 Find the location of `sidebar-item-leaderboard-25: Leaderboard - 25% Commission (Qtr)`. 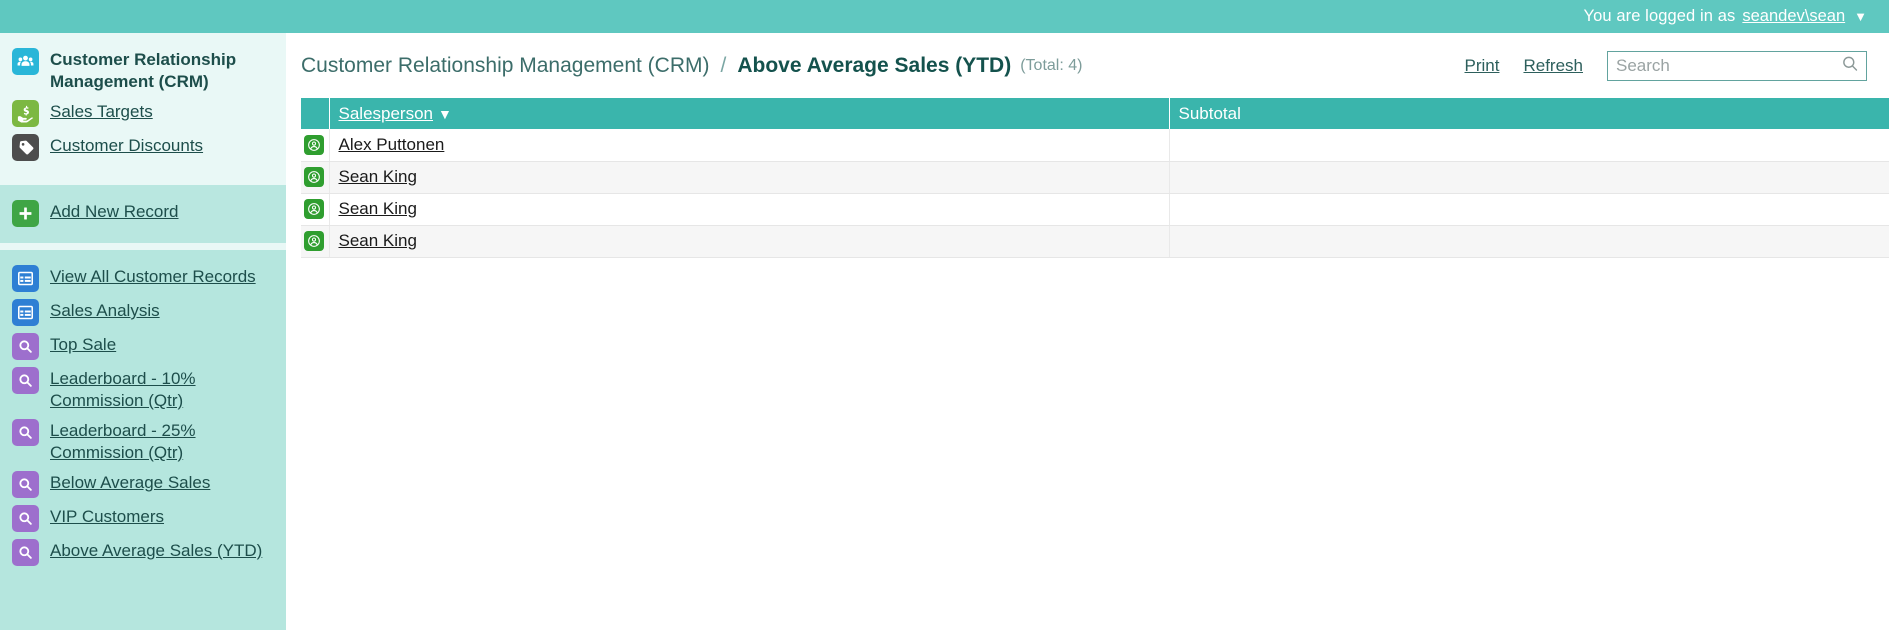

sidebar-item-leaderboard-25: Leaderboard - 25% Commission (Qtr) is located at coordinates (143, 441).